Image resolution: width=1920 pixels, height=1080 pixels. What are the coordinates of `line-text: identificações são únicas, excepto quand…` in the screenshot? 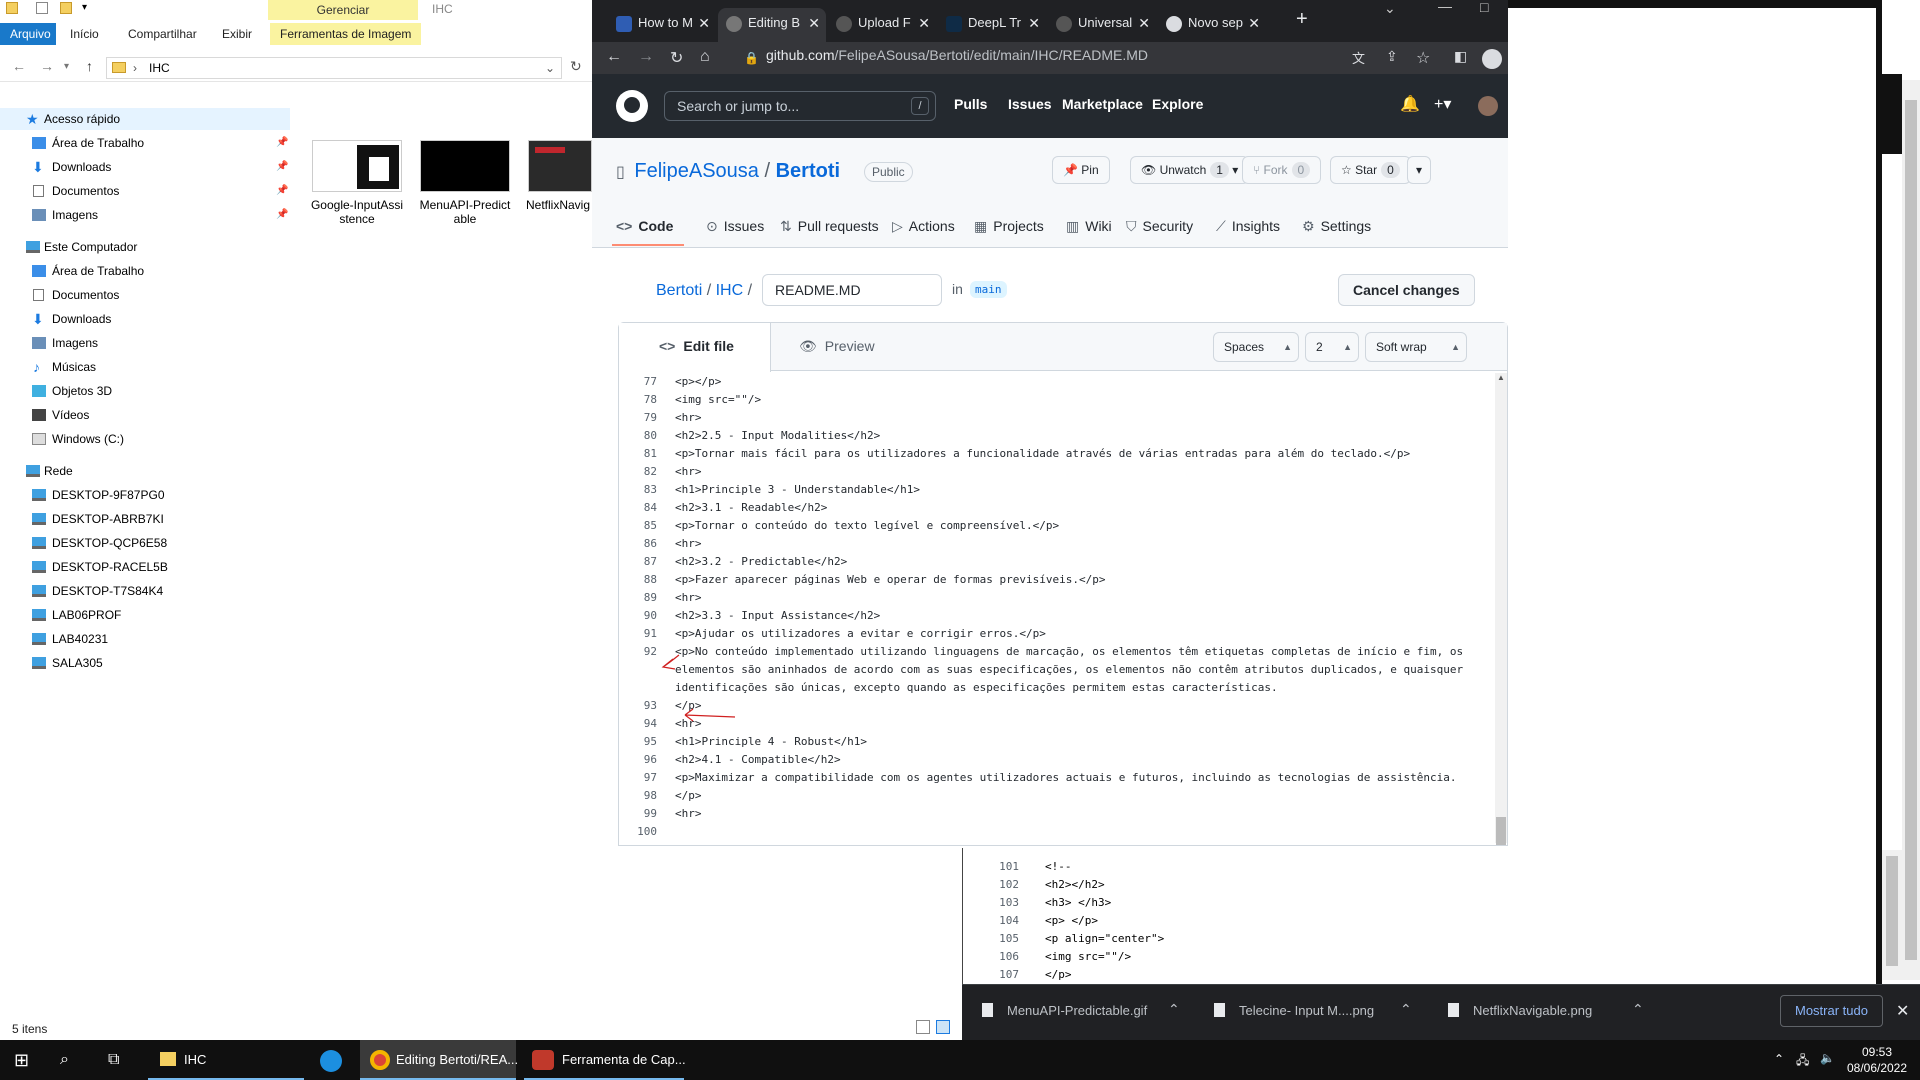 It's located at (976, 688).